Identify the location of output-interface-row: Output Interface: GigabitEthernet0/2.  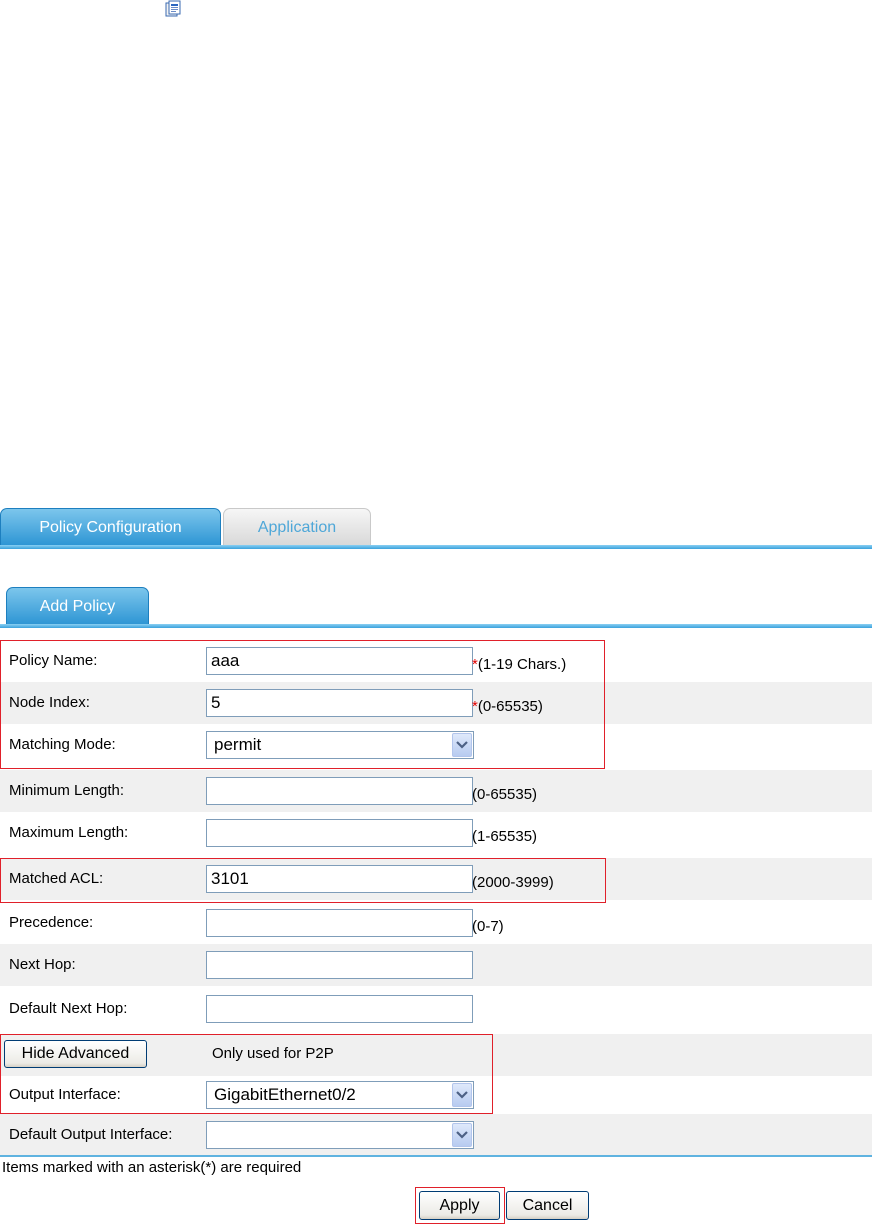
(436, 1095).